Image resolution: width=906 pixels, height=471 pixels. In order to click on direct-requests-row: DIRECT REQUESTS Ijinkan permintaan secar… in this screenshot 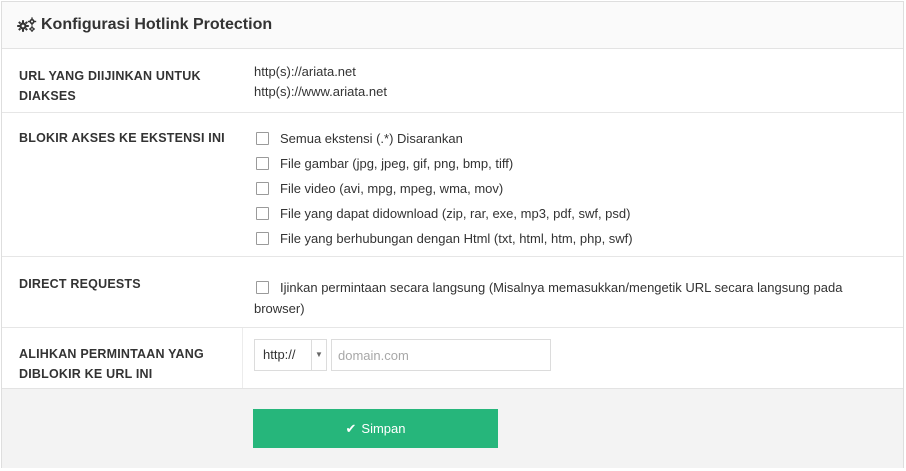, I will do `click(452, 292)`.